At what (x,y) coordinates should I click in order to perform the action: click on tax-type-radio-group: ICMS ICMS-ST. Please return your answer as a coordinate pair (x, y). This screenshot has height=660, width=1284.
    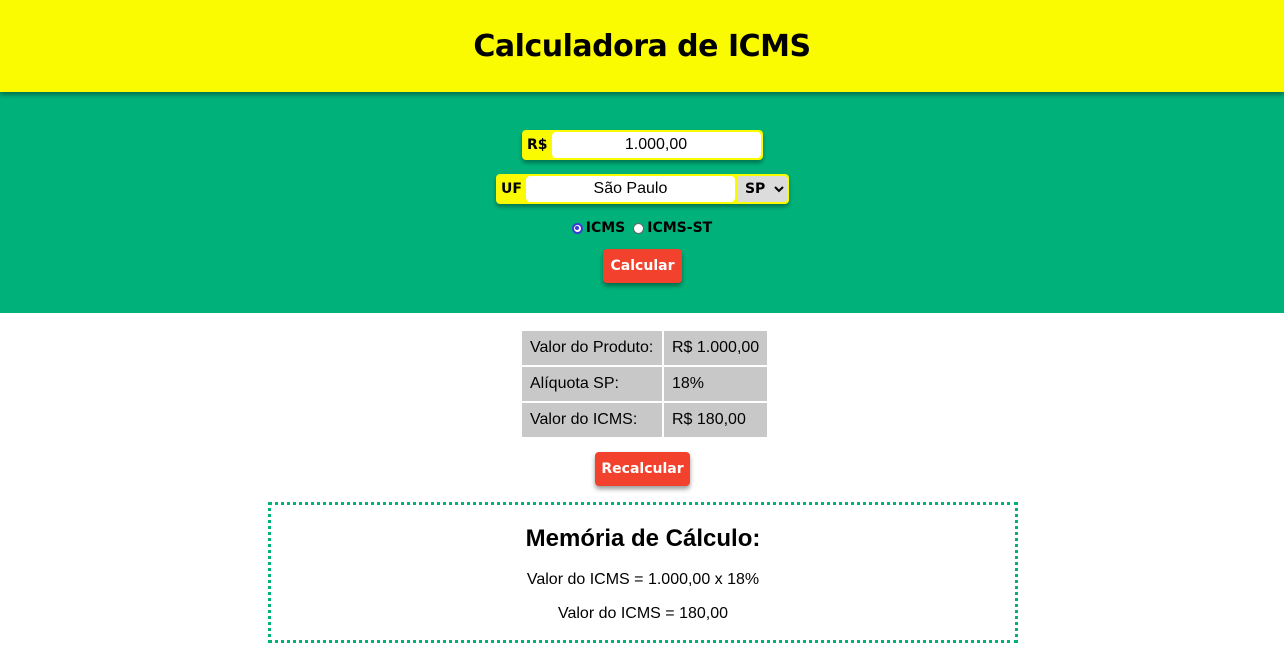
    Looking at the image, I should click on (642, 228).